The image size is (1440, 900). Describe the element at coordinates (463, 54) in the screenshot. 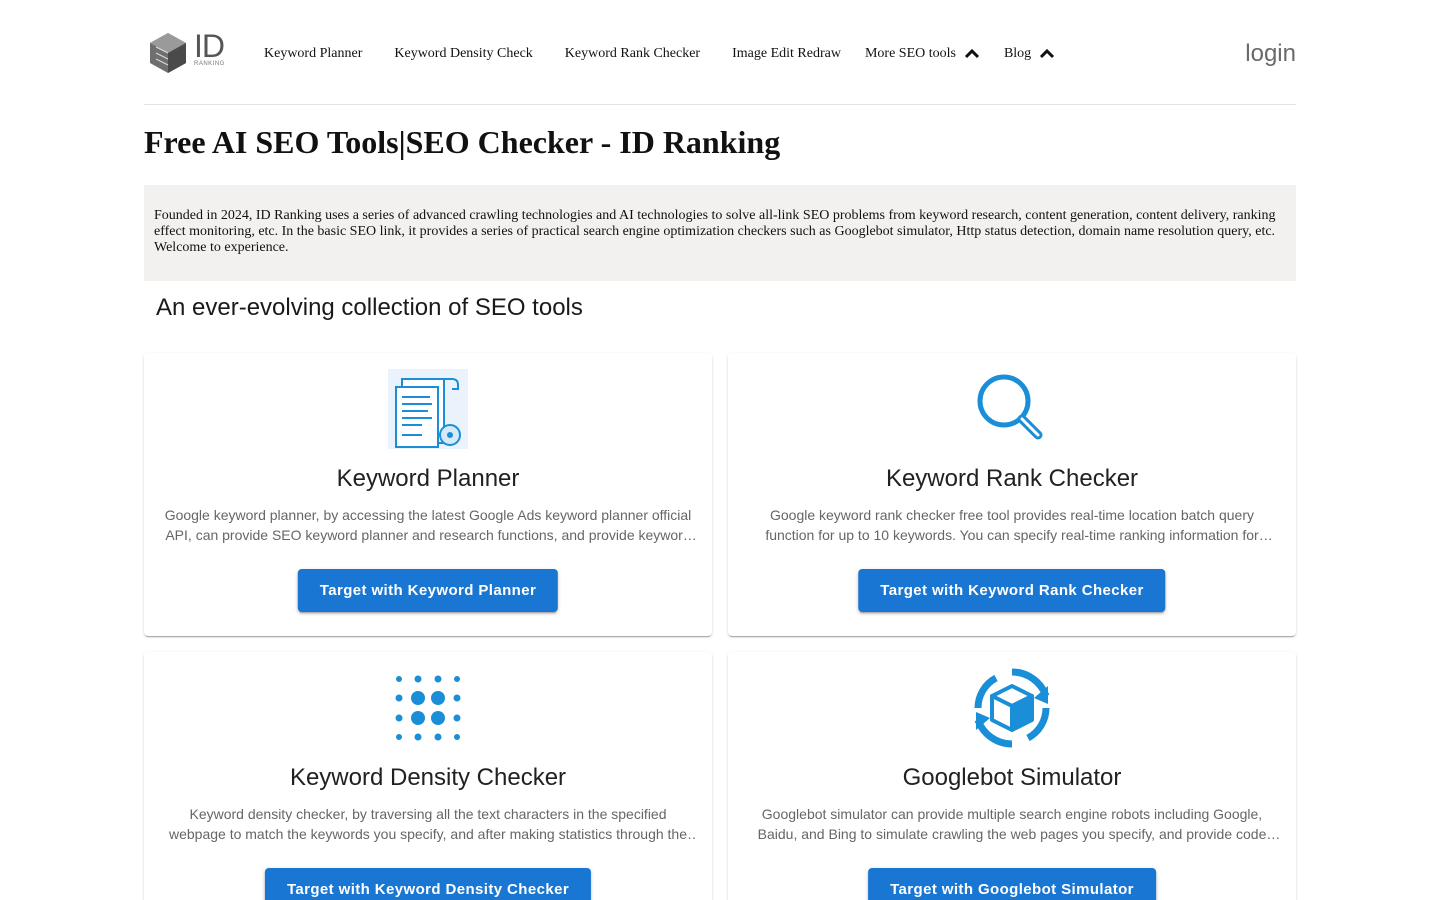

I see `nav-keyword-density-check: Keyword Density Check` at that location.